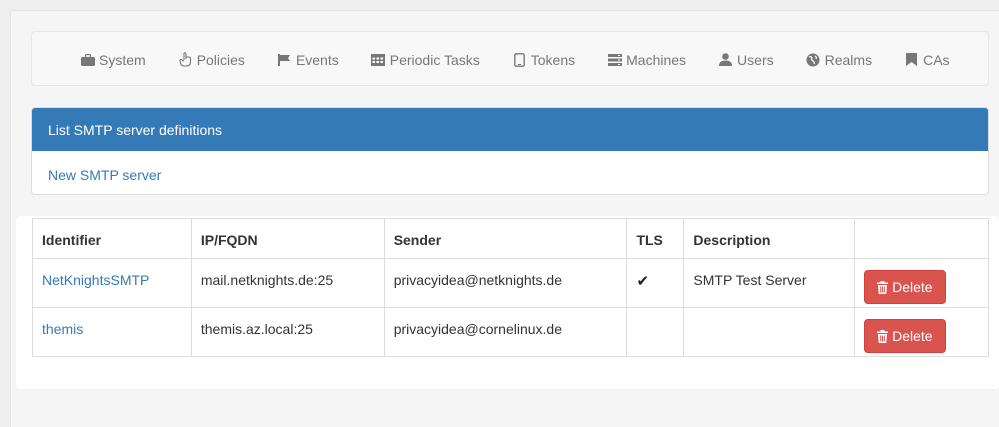 This screenshot has height=427, width=999. Describe the element at coordinates (655, 238) in the screenshot. I see `header-tls: TLS` at that location.